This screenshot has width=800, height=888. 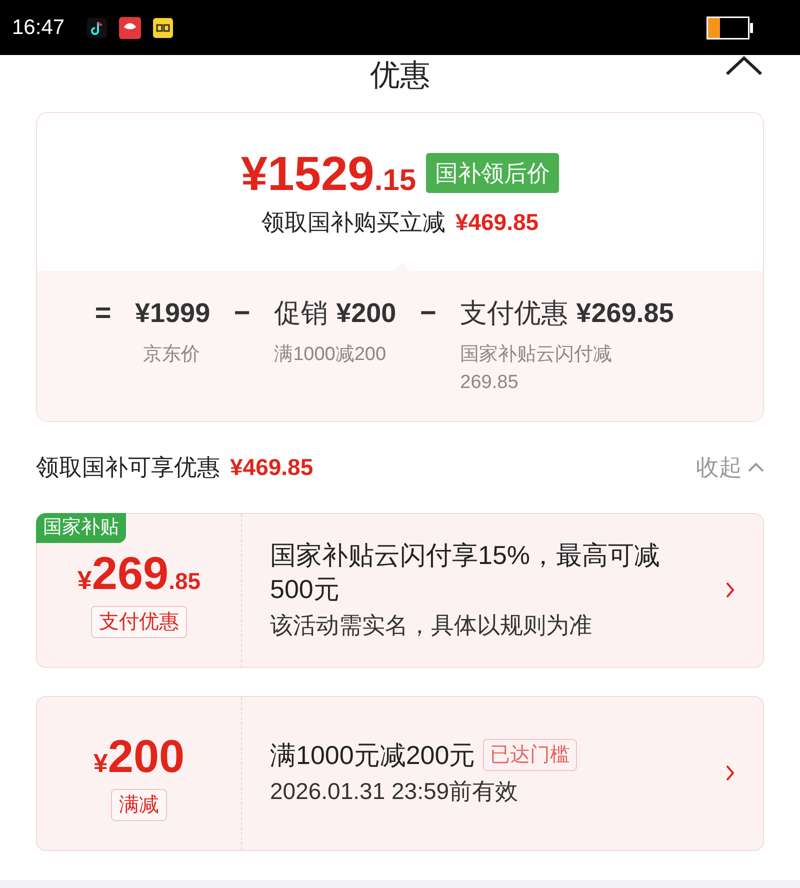 What do you see at coordinates (756, 467) in the screenshot?
I see `chevron-up-icon` at bounding box center [756, 467].